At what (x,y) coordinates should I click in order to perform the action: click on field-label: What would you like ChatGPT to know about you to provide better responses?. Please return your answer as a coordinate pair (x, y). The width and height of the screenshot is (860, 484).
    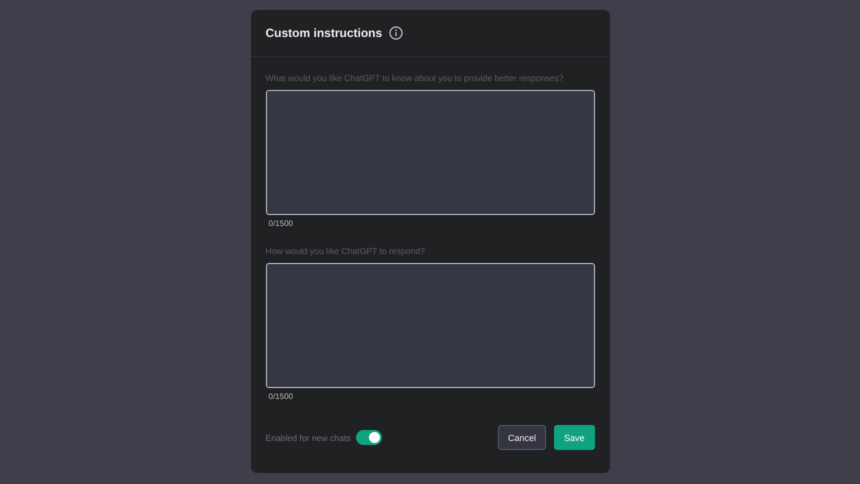
    Looking at the image, I should click on (415, 78).